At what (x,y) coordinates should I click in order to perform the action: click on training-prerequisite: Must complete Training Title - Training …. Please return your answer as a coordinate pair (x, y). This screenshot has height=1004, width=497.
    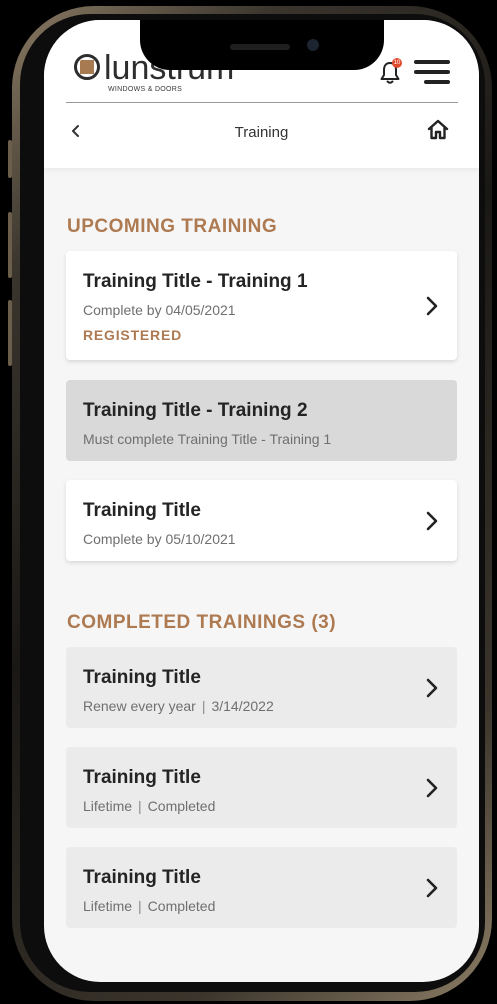
    Looking at the image, I should click on (207, 439).